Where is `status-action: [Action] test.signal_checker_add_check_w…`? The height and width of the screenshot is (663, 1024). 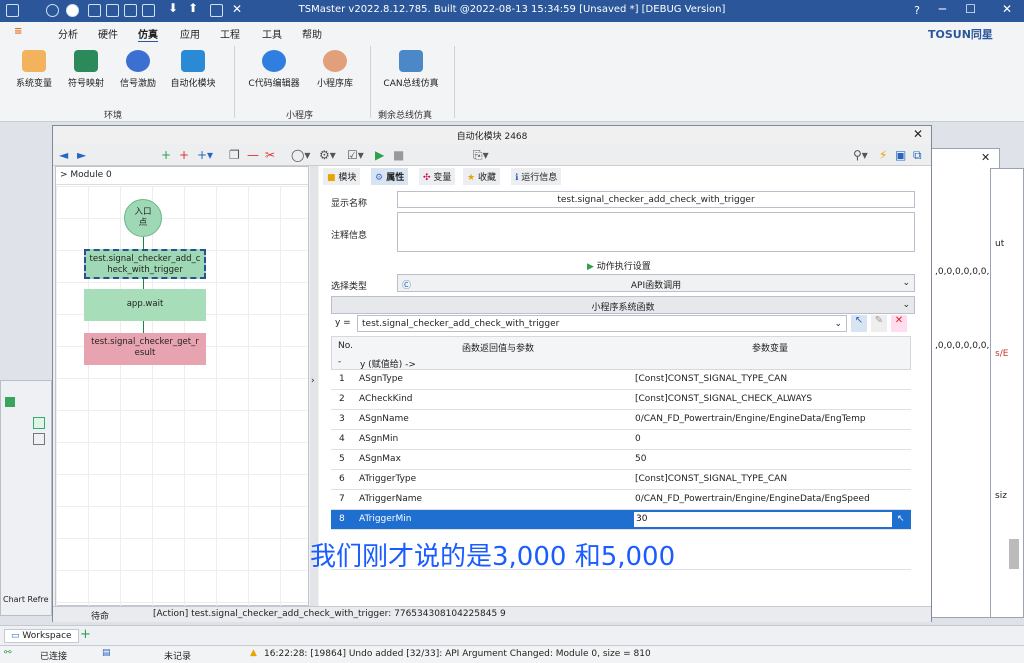
status-action: [Action] test.signal_checker_add_check_w… is located at coordinates (329, 614).